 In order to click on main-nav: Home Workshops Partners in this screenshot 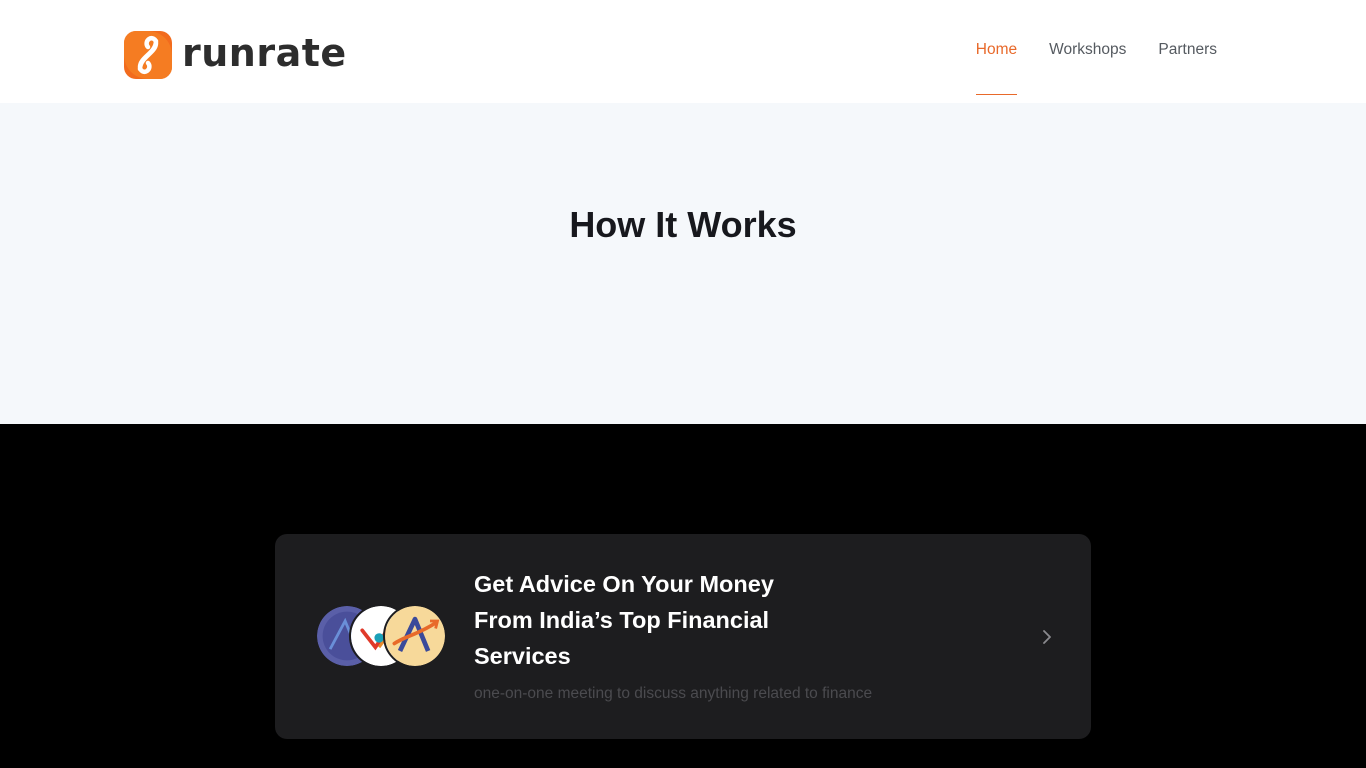, I will do `click(1080, 51)`.